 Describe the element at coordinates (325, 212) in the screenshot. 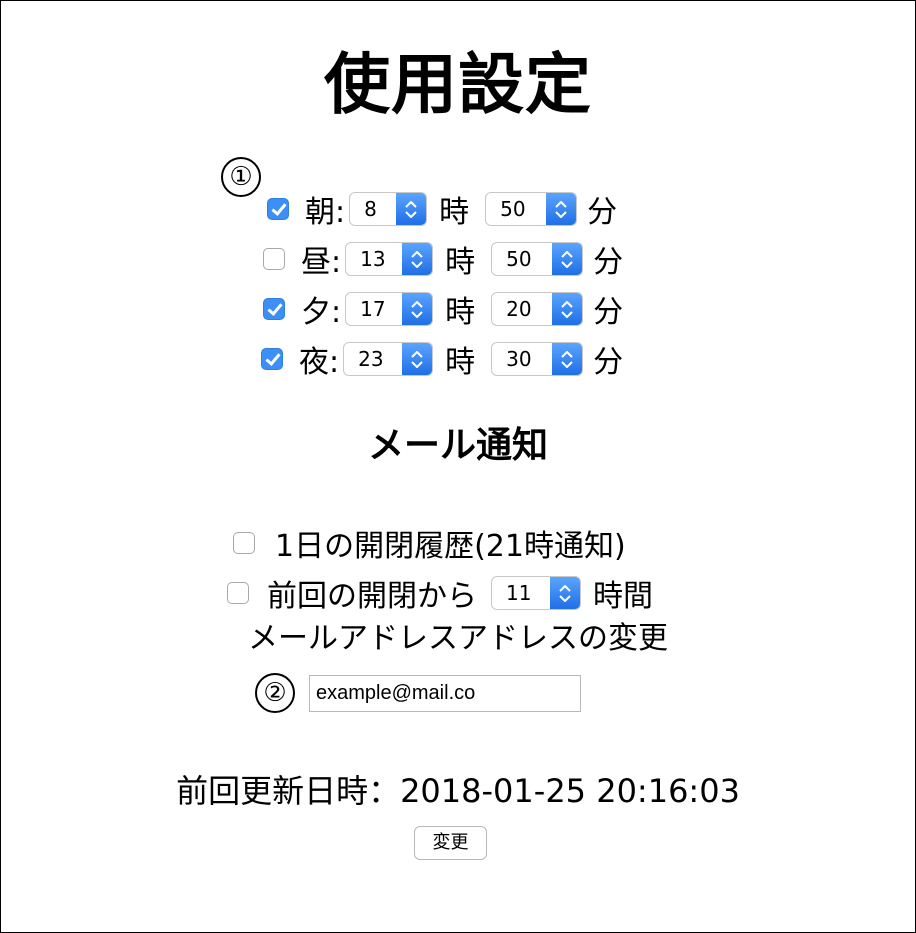

I see `morning-label: 朝:` at that location.